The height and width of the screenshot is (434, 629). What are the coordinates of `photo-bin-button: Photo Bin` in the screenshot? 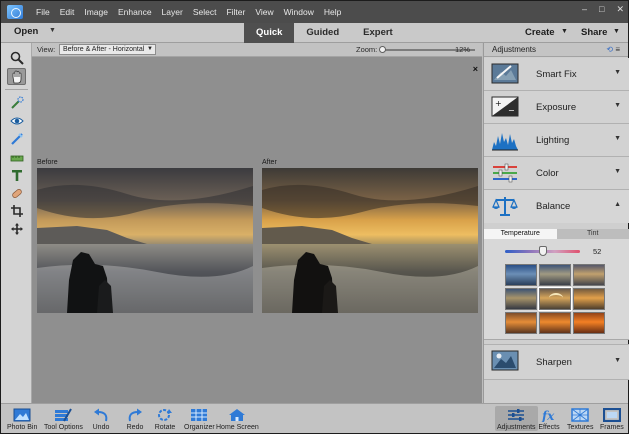 It's located at (22, 418).